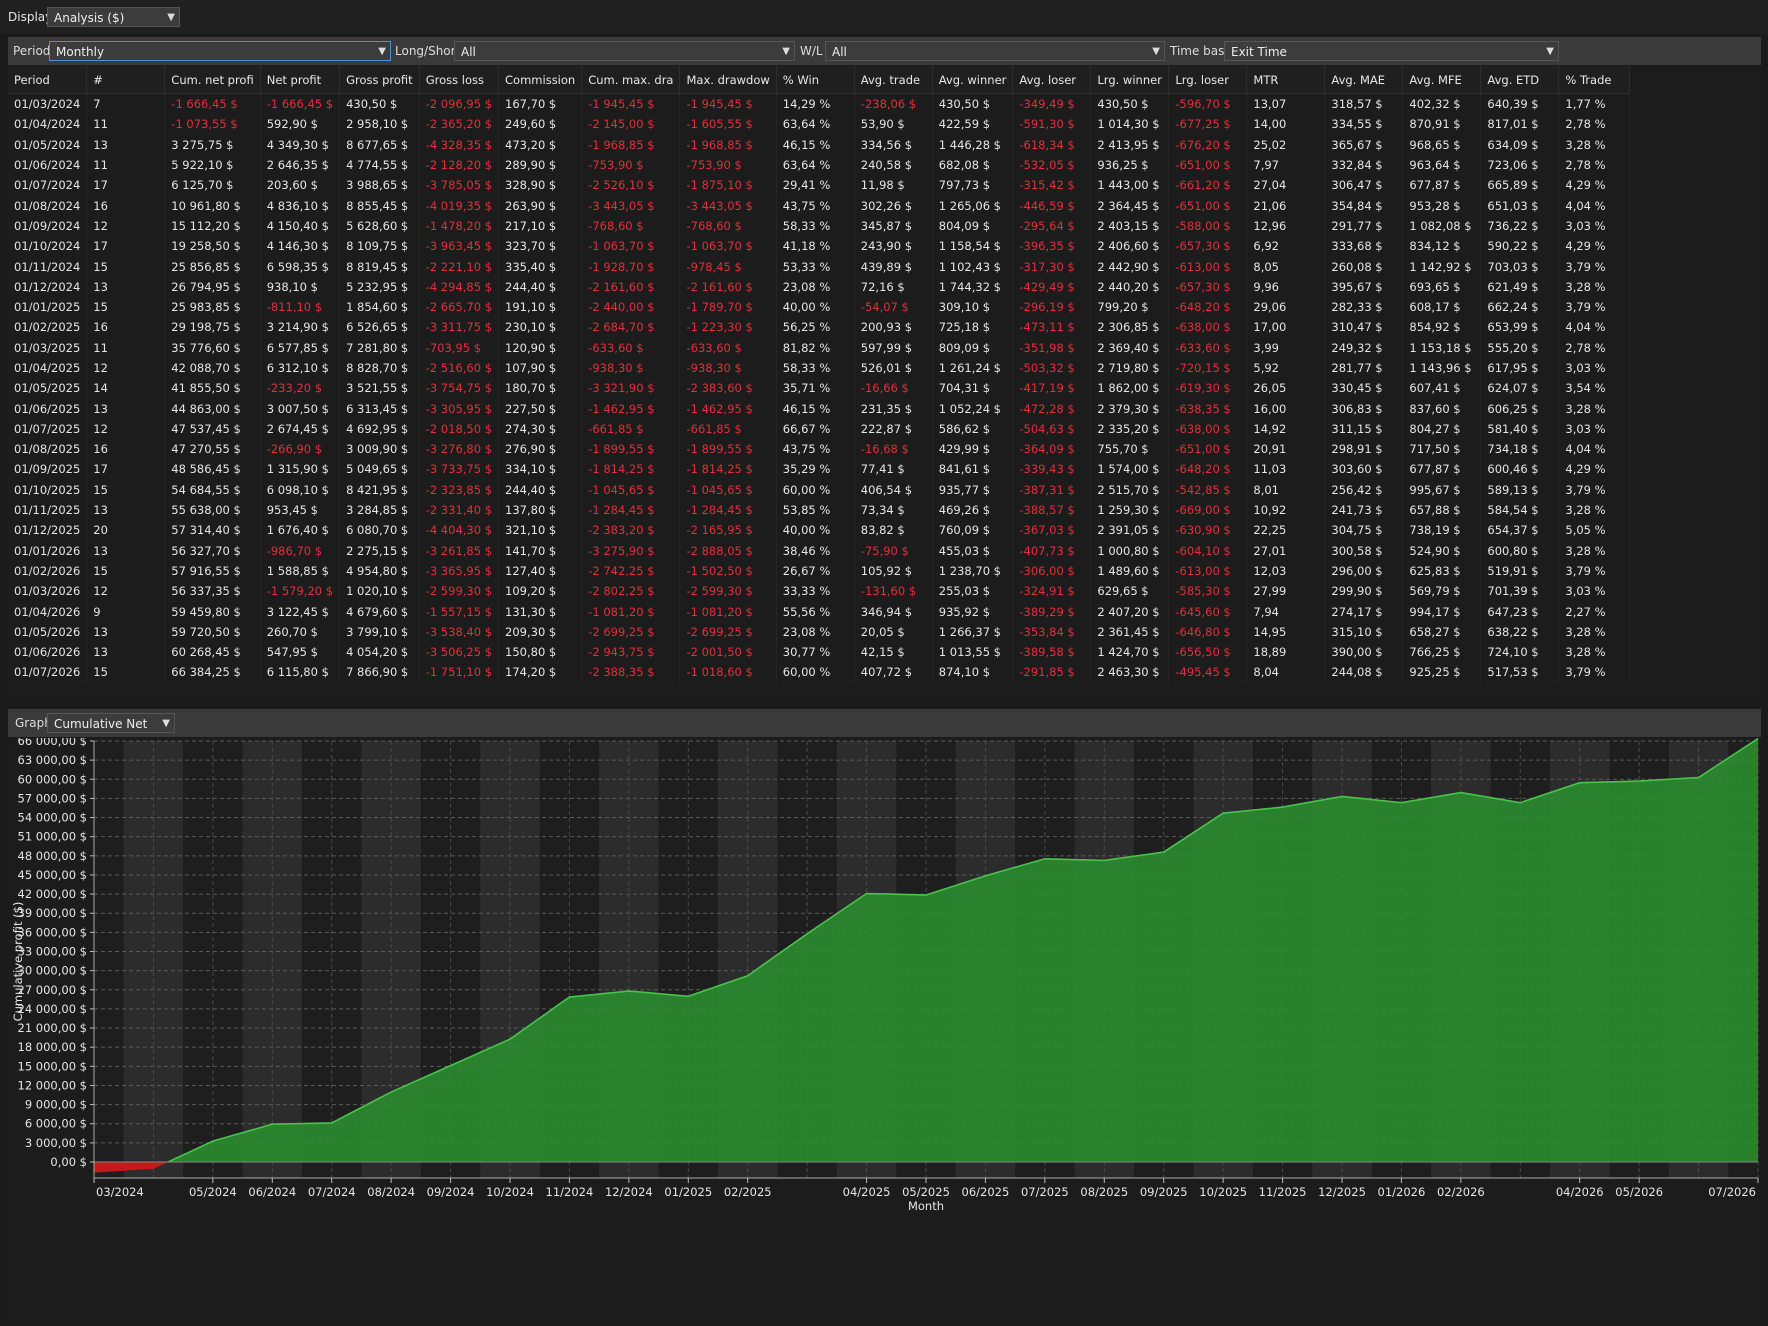  Describe the element at coordinates (48, 80) in the screenshot. I see `column-header: Period` at that location.